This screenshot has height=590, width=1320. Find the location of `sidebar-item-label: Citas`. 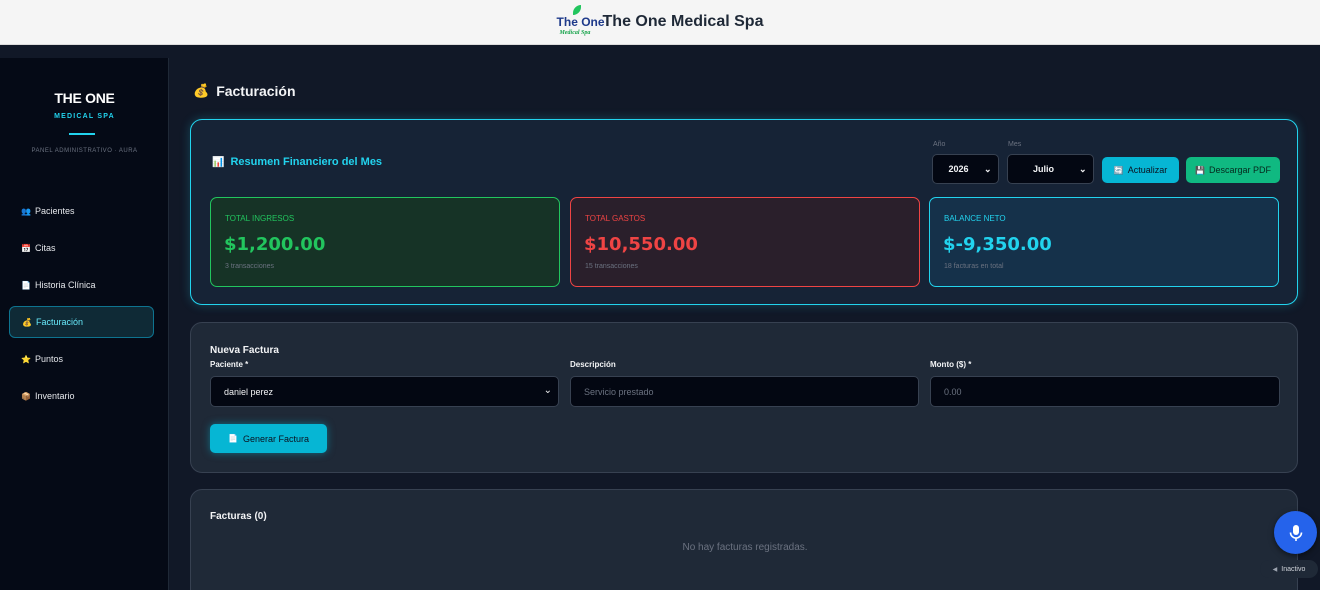

sidebar-item-label: Citas is located at coordinates (45, 248).